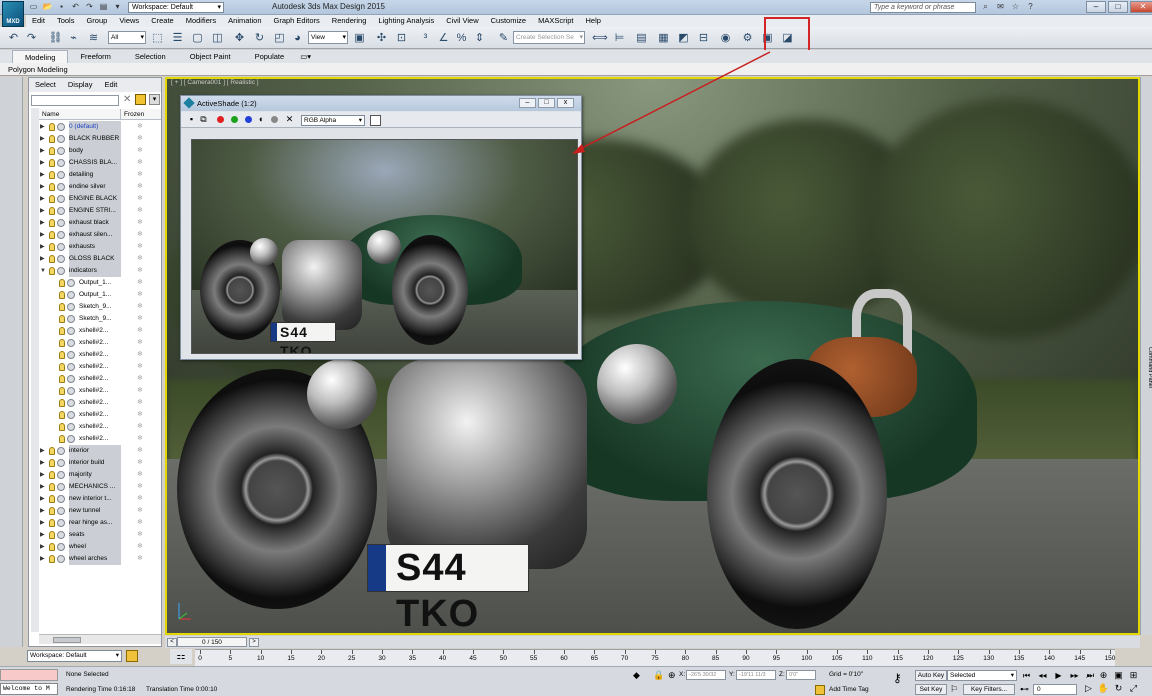 The height and width of the screenshot is (696, 1152). Describe the element at coordinates (1133, 675) in the screenshot. I see `zoom-extents-all-icon: ⊞` at that location.